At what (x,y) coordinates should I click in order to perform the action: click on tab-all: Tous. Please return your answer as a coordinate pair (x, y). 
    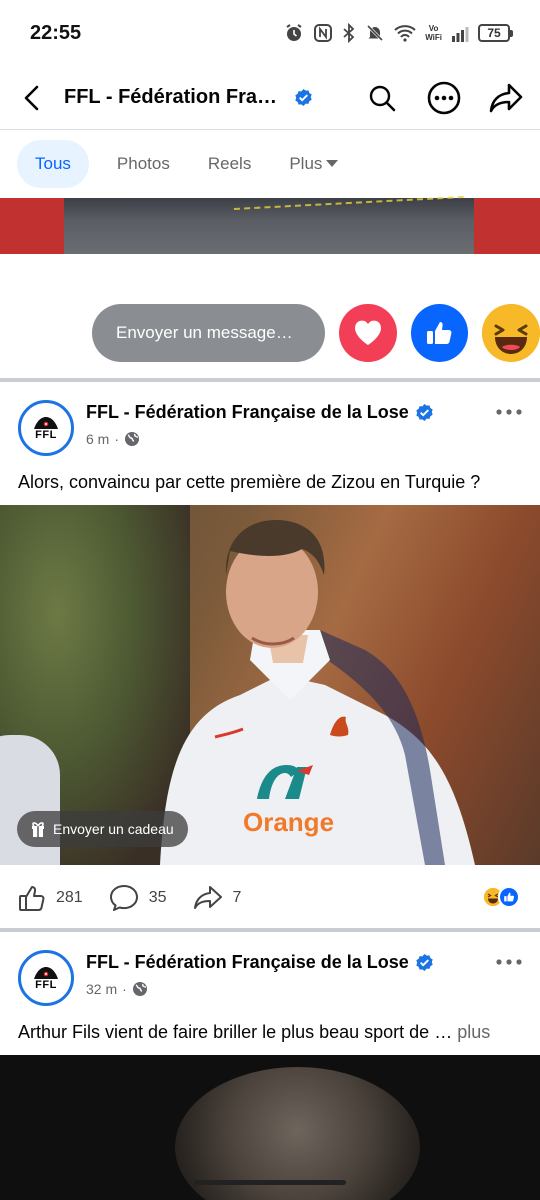
    Looking at the image, I should click on (53, 164).